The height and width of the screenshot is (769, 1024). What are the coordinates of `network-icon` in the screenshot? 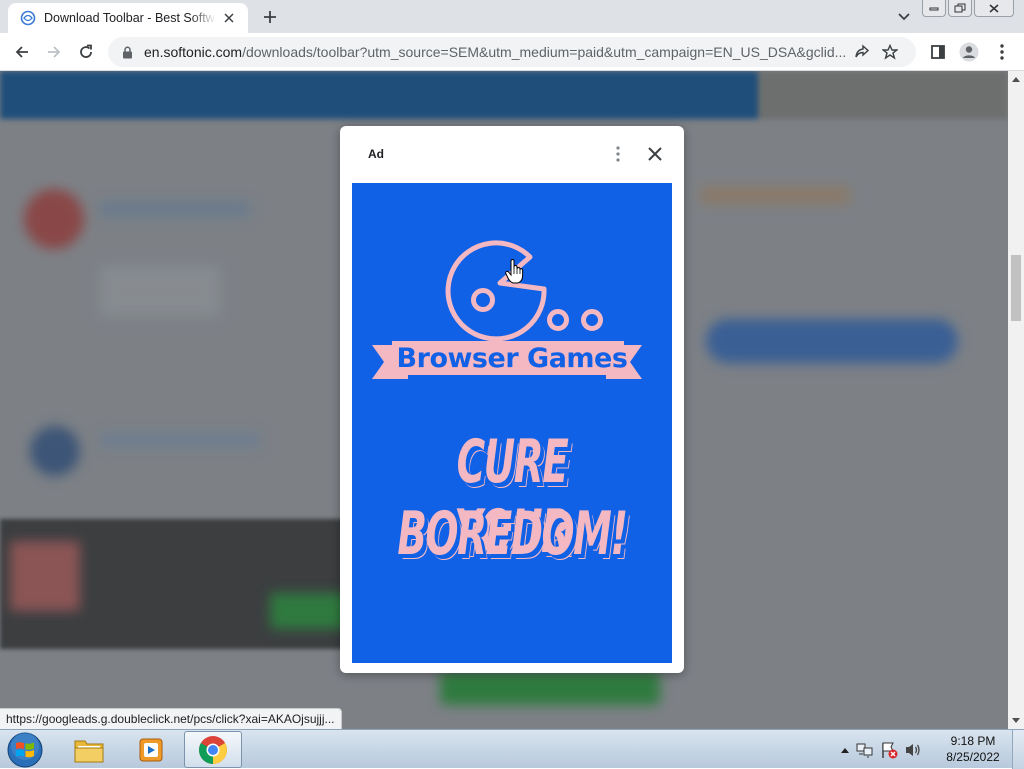 It's located at (865, 750).